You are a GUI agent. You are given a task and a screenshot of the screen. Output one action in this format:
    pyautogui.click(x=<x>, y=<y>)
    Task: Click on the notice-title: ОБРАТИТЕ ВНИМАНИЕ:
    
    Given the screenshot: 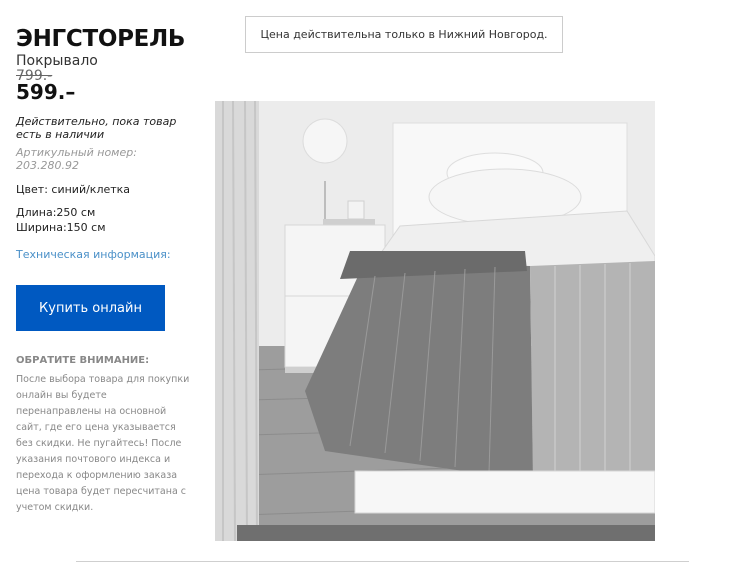 What is the action you would take?
    pyautogui.click(x=83, y=360)
    